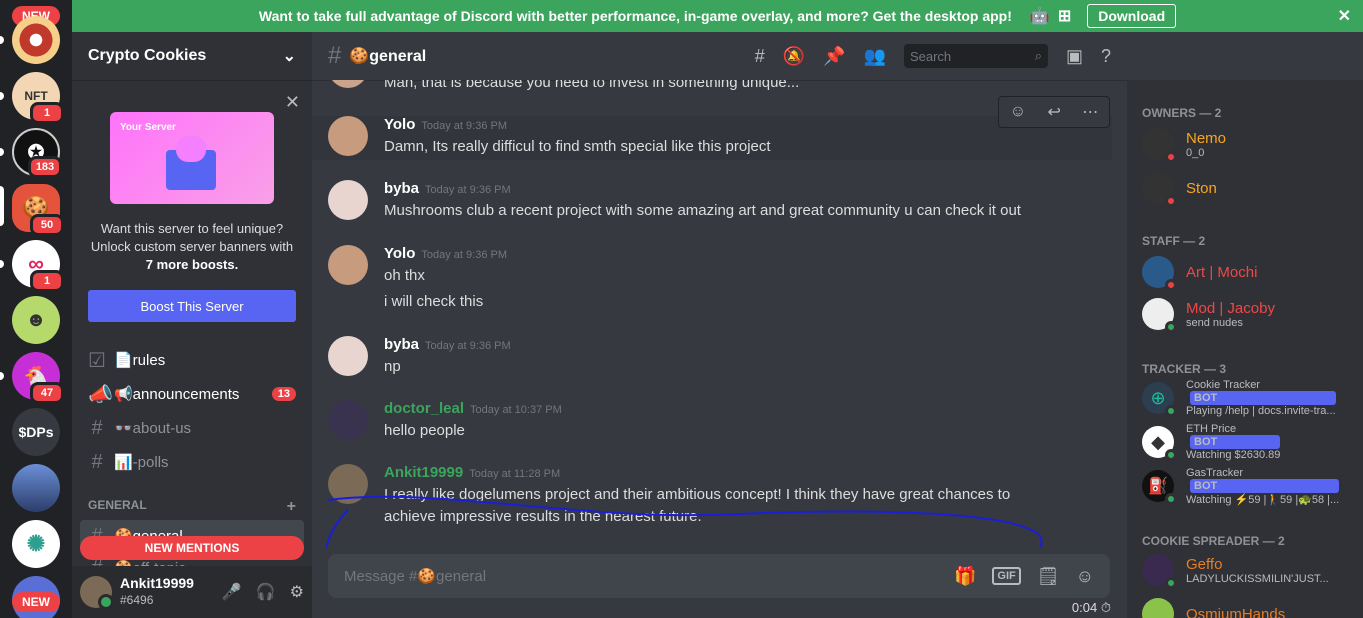  Describe the element at coordinates (38, 98) in the screenshot. I see `server-icon-art-nft: NFT 1` at that location.